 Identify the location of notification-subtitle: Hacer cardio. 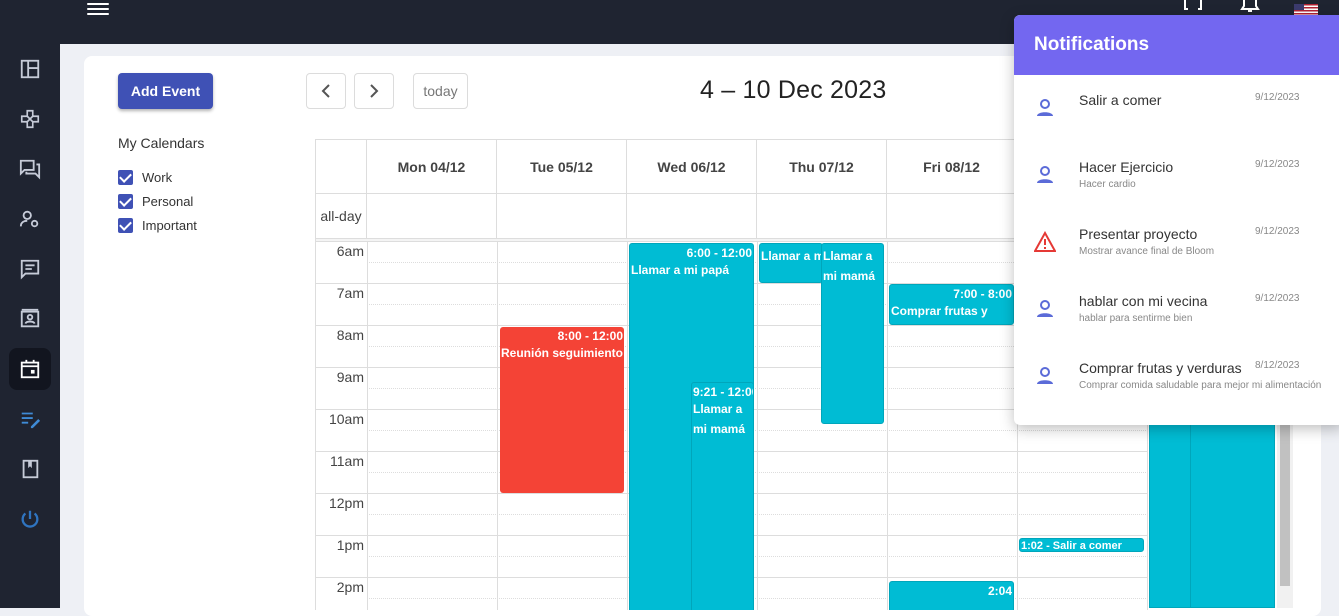
(1107, 184).